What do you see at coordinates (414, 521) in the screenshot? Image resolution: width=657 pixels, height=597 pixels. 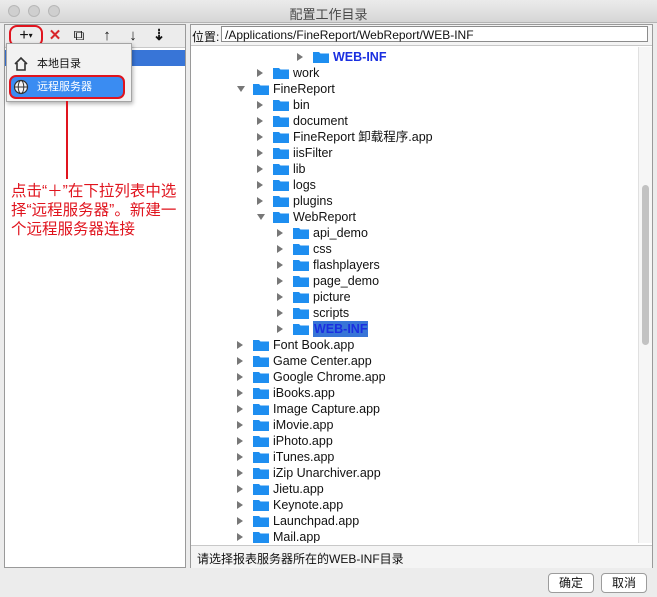 I see `tree-row: Launchpad.app` at bounding box center [414, 521].